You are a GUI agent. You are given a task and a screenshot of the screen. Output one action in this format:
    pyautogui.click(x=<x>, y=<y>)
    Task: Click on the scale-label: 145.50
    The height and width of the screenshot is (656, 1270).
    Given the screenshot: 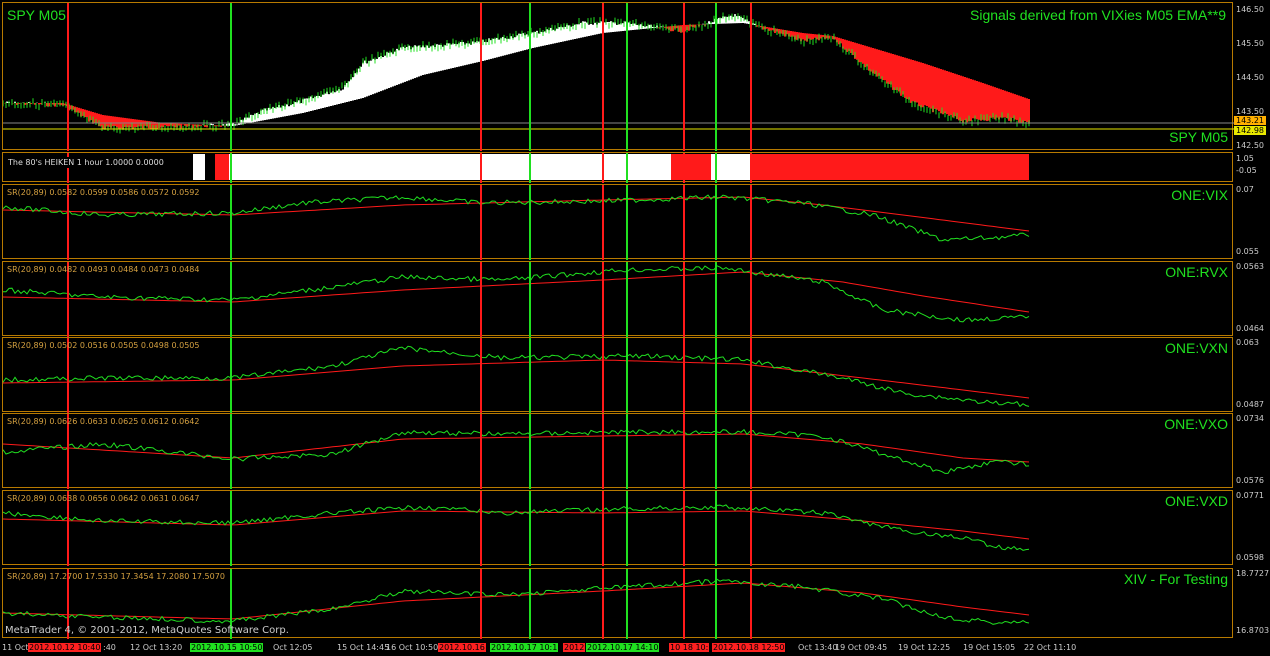 What is the action you would take?
    pyautogui.click(x=1250, y=43)
    